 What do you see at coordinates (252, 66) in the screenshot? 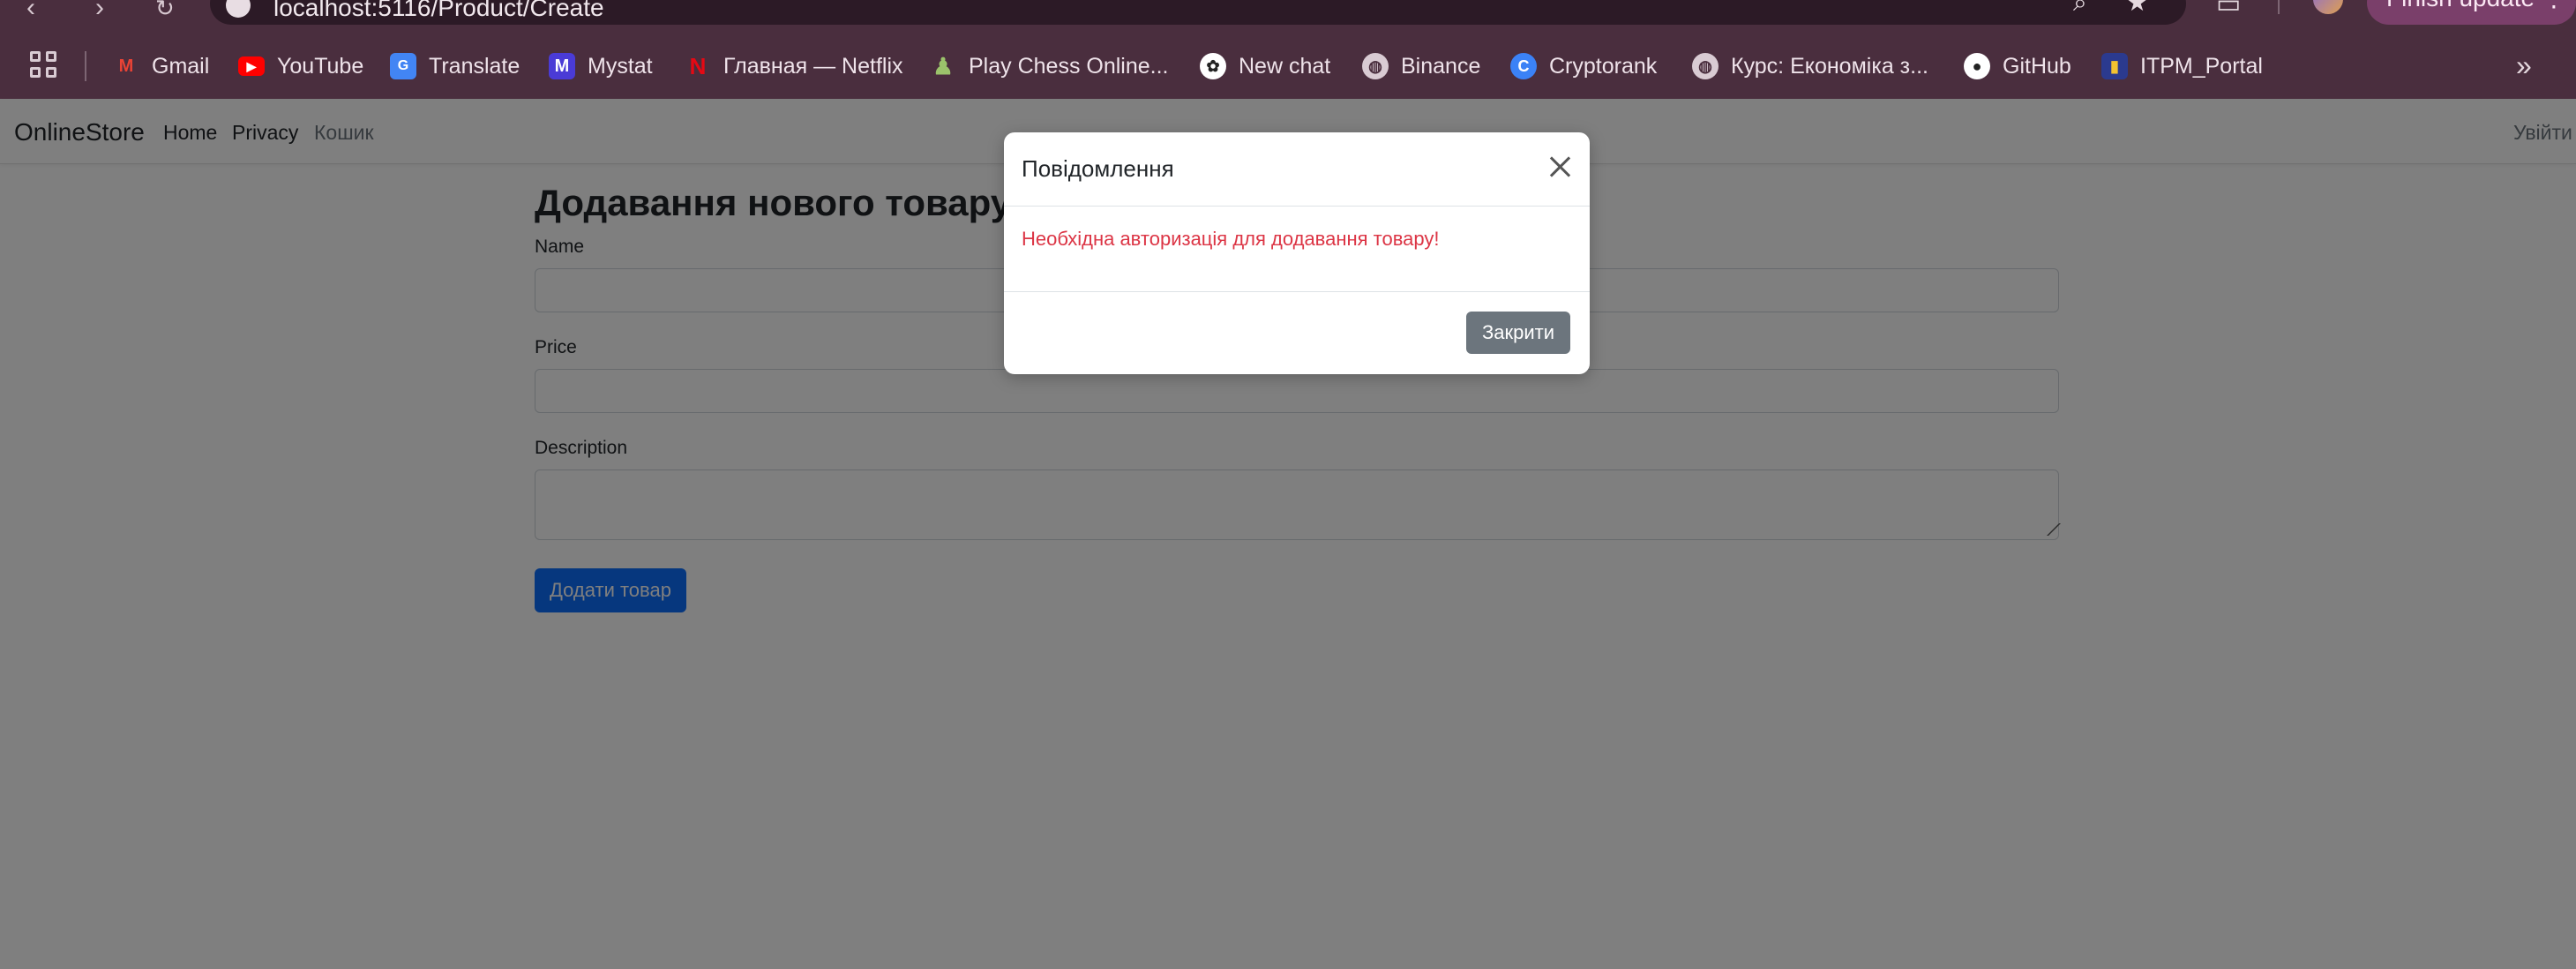
I see `youtube-icon: ▶` at bounding box center [252, 66].